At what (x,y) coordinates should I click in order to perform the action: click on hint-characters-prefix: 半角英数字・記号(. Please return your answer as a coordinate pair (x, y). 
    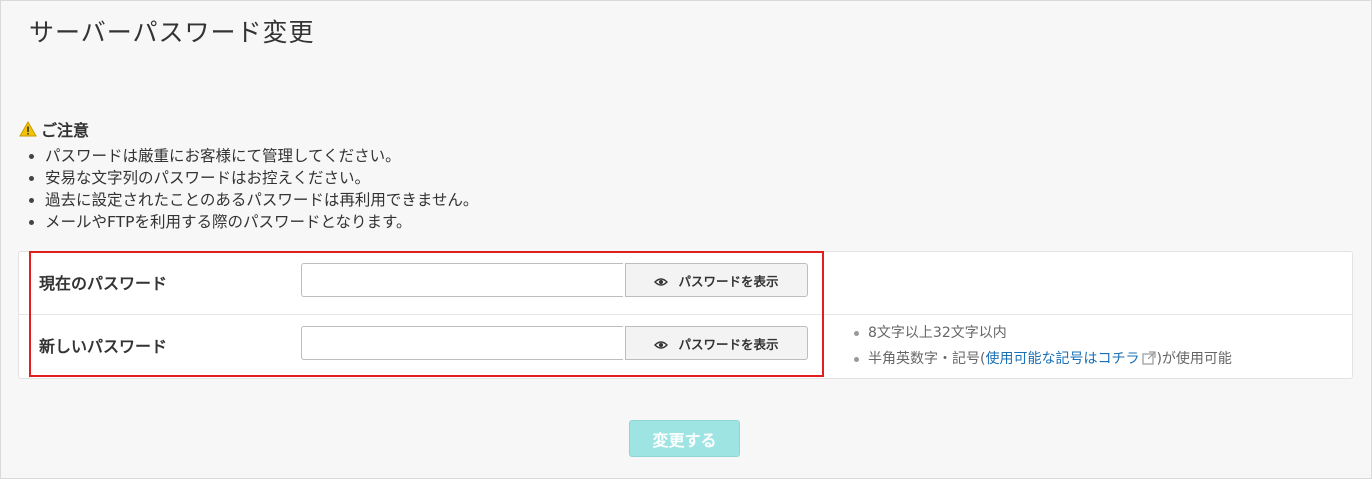
    Looking at the image, I should click on (927, 359).